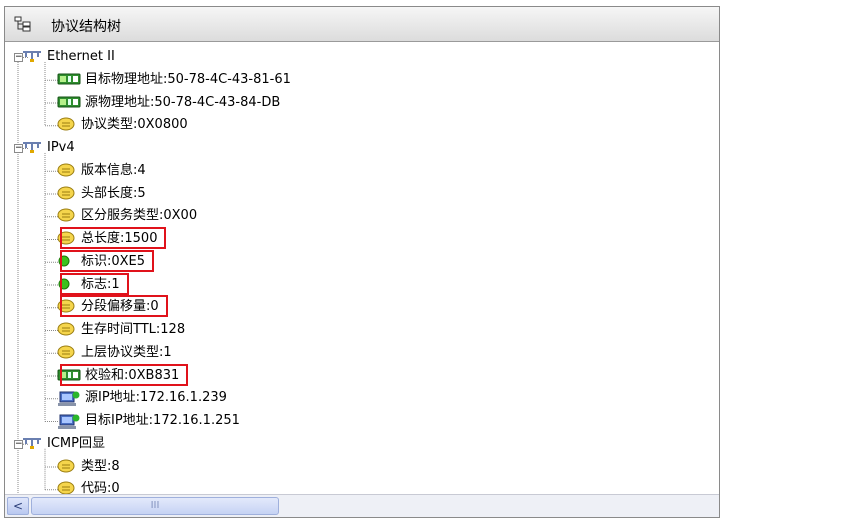 This screenshot has width=852, height=518. Describe the element at coordinates (133, 329) in the screenshot. I see `tree-item-label: 生存时间TTL:128` at that location.